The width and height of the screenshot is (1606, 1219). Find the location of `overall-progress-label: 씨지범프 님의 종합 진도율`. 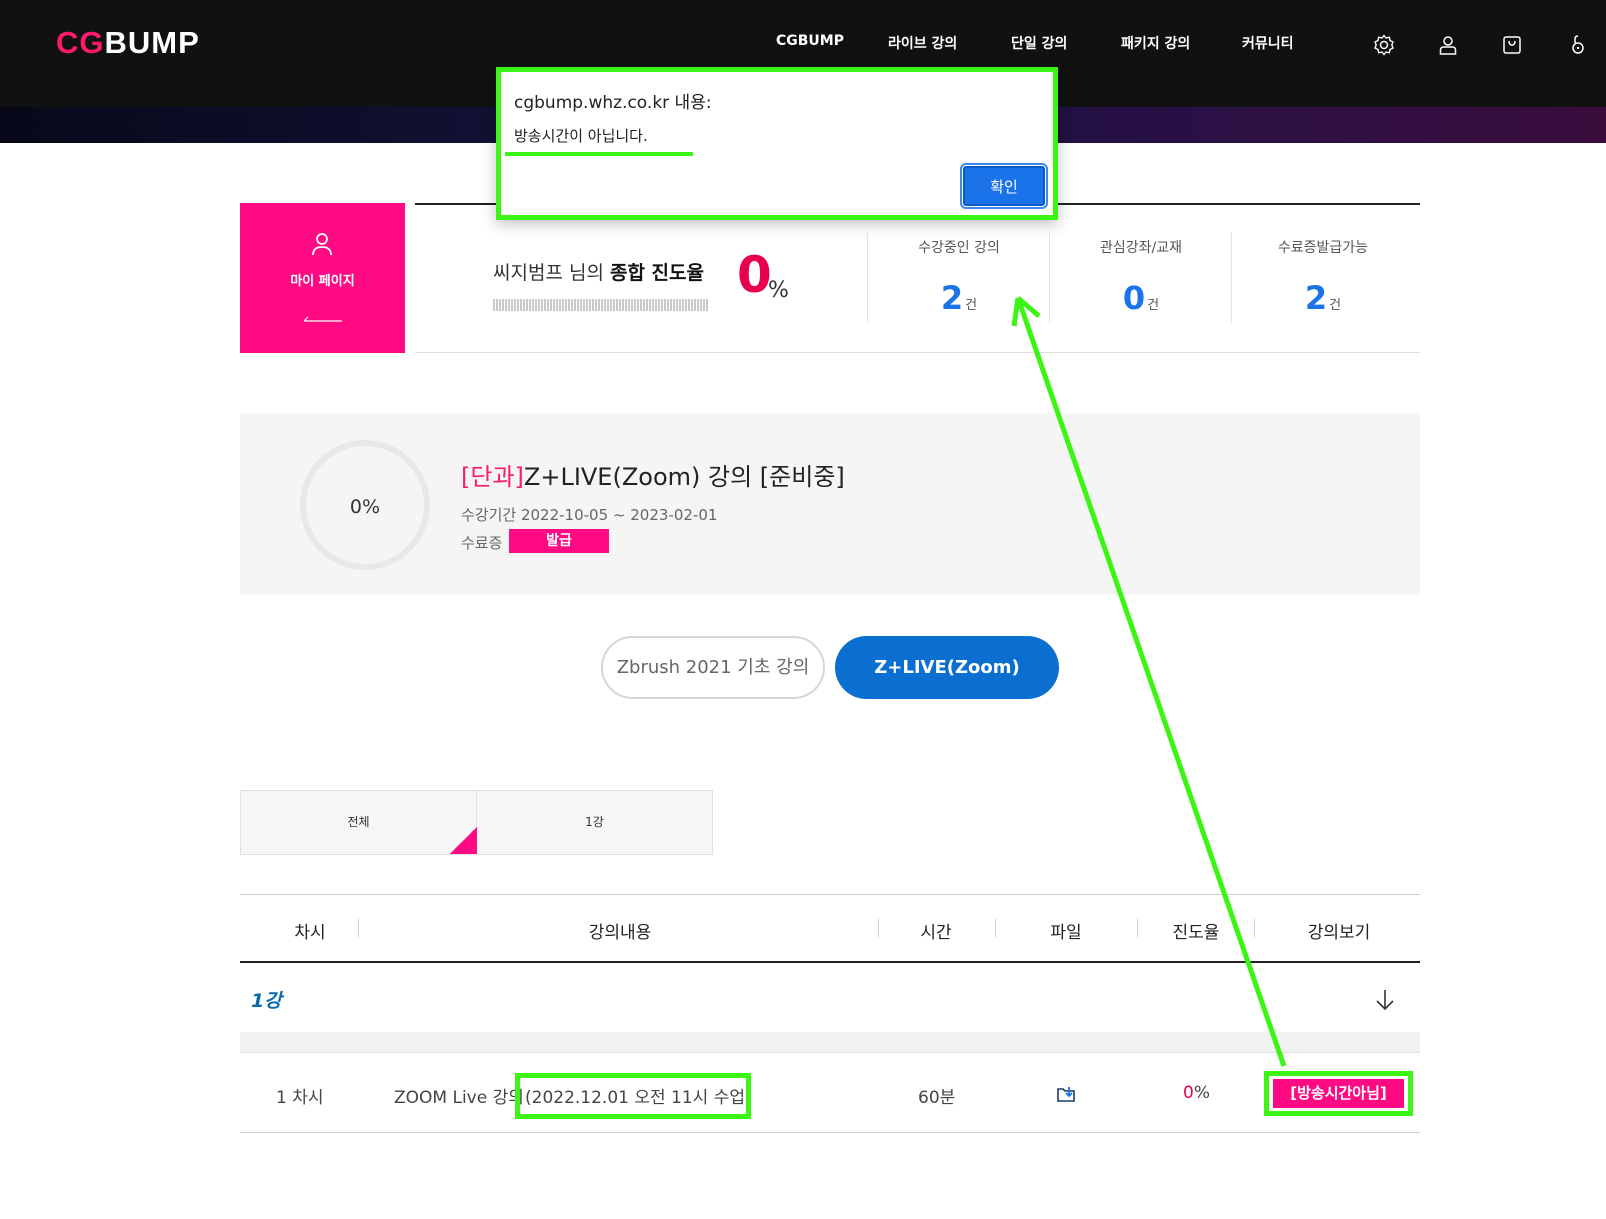

overall-progress-label: 씨지범프 님의 종합 진도율 is located at coordinates (598, 271).